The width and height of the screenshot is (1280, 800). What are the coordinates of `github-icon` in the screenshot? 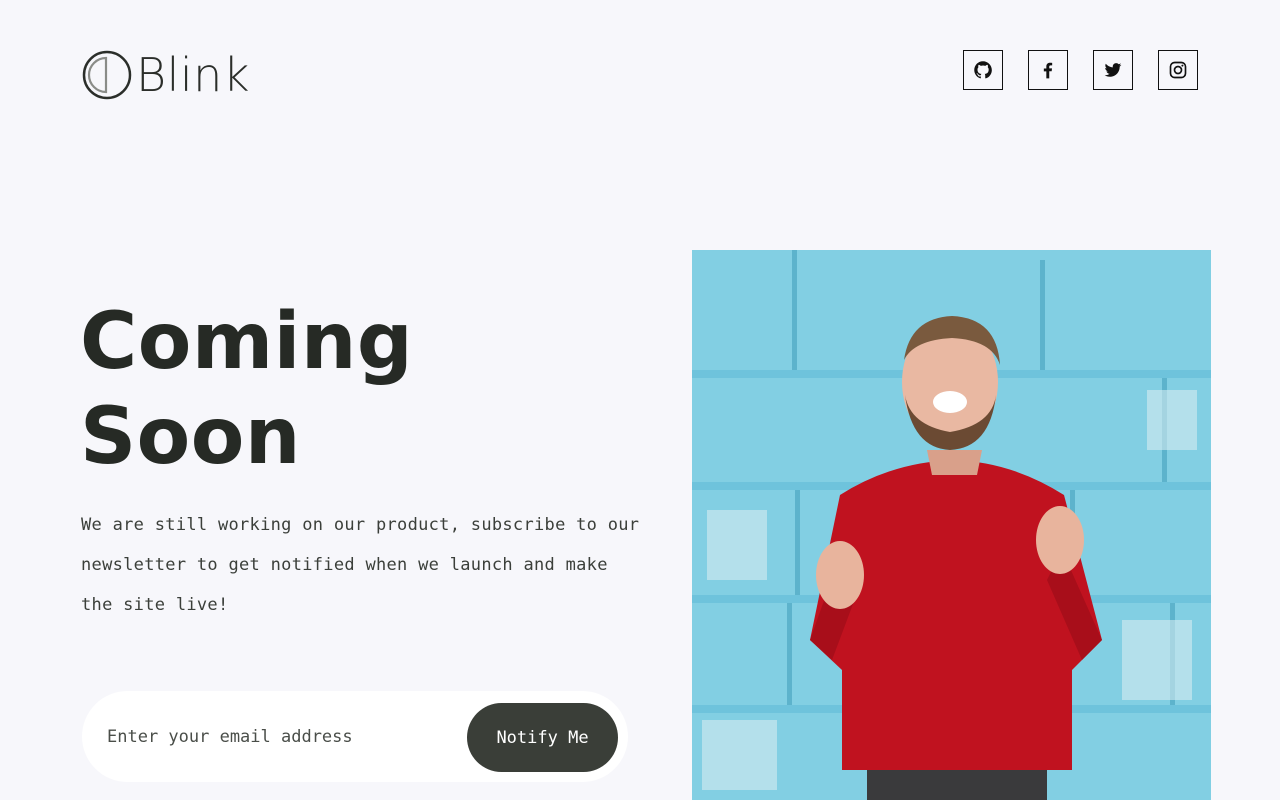 It's located at (983, 70).